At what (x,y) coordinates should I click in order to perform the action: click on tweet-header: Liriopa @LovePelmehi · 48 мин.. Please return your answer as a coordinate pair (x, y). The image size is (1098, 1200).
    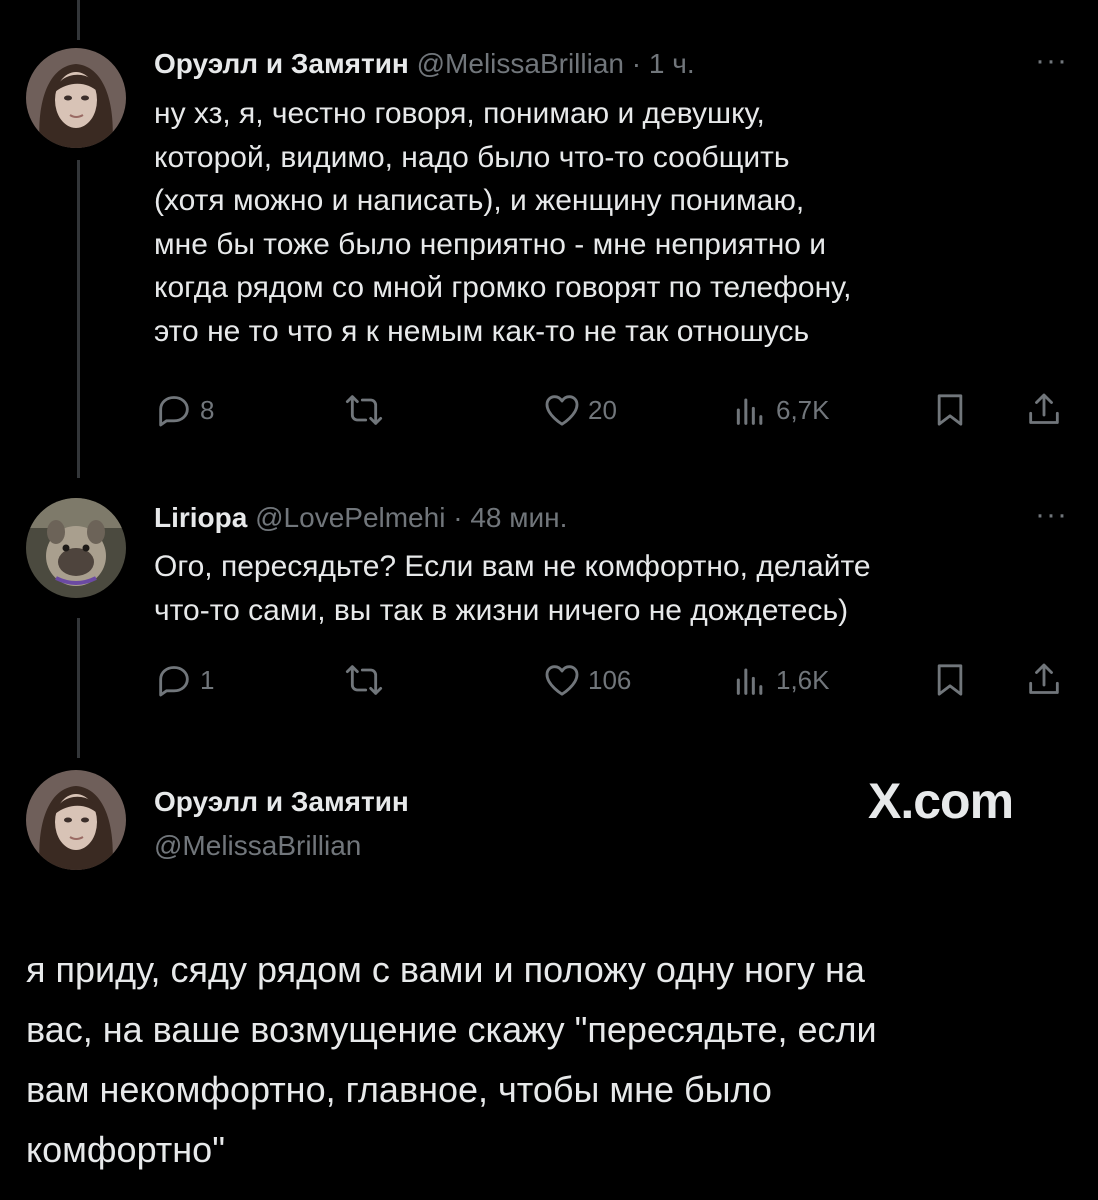
    Looking at the image, I should click on (360, 518).